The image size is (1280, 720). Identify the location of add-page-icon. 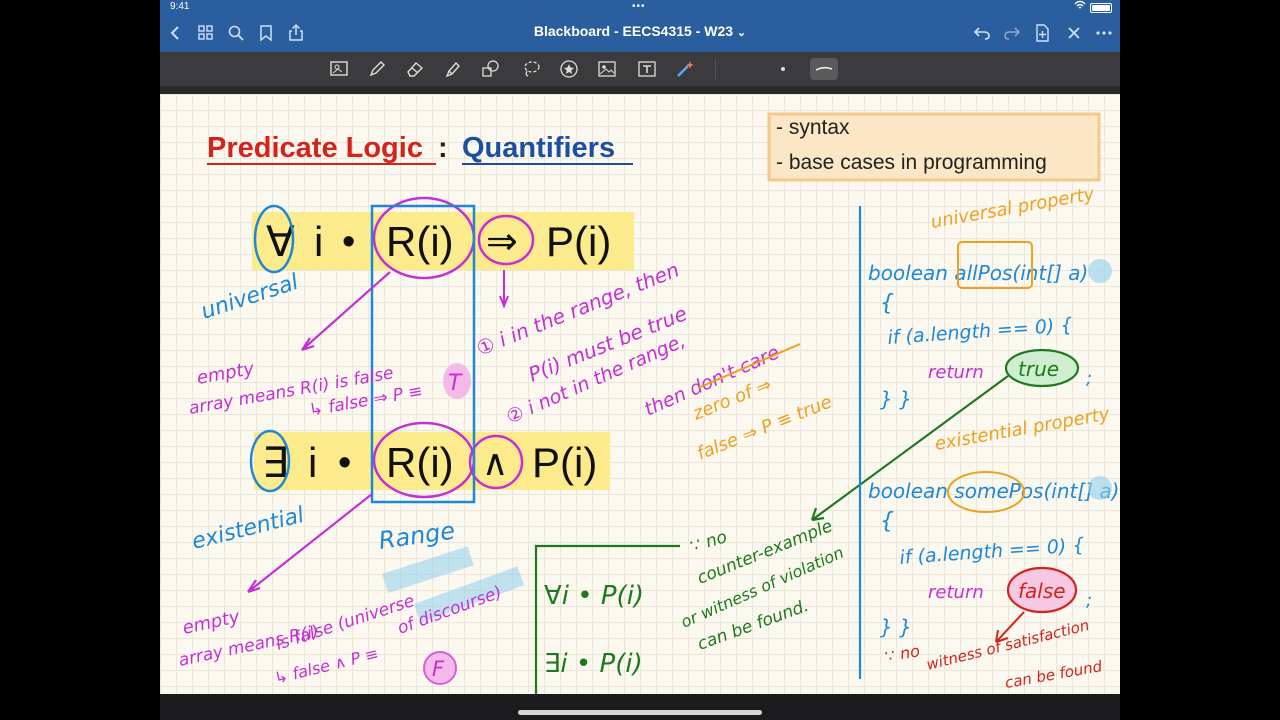
(1042, 33).